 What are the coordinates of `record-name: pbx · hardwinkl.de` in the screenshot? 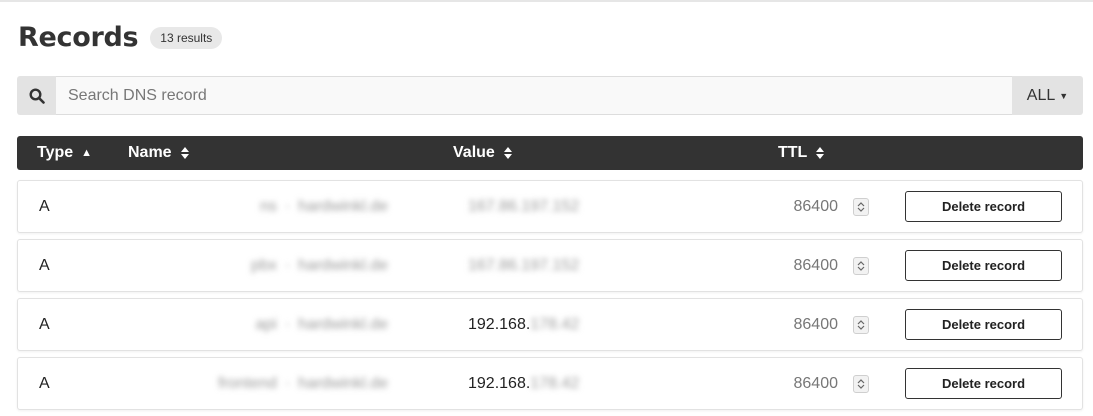 It's located at (298, 265).